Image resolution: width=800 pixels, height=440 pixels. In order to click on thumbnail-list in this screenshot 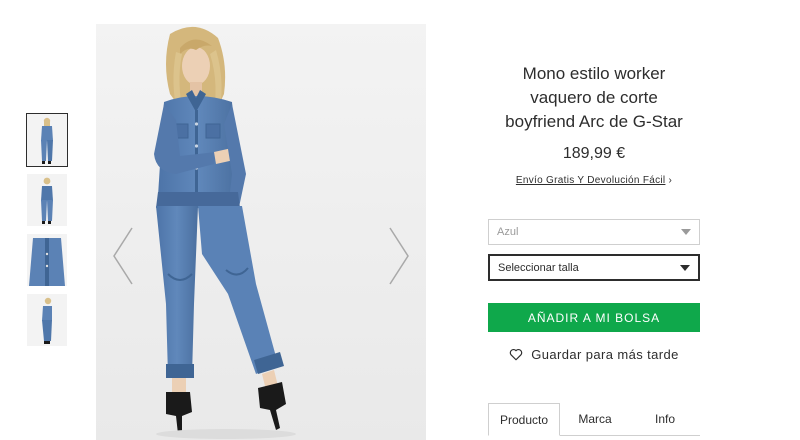, I will do `click(47, 233)`.